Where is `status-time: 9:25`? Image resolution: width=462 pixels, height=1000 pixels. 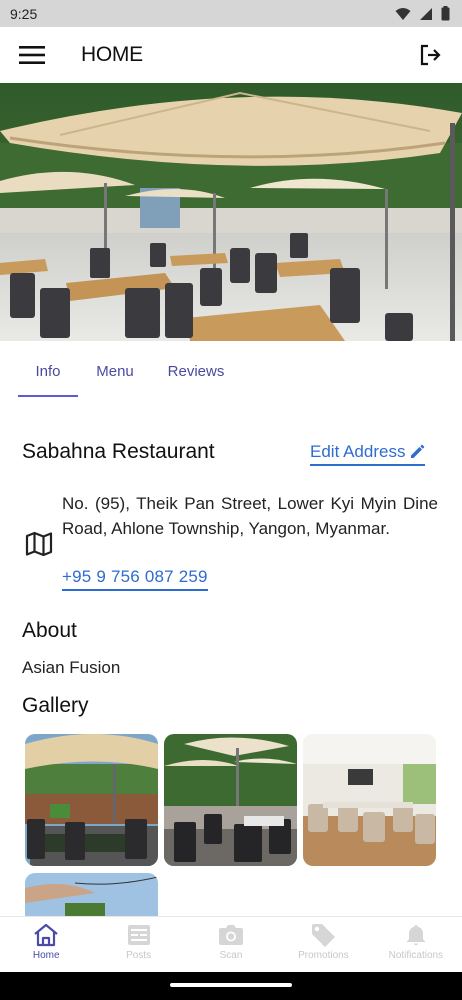
status-time: 9:25 is located at coordinates (24, 13).